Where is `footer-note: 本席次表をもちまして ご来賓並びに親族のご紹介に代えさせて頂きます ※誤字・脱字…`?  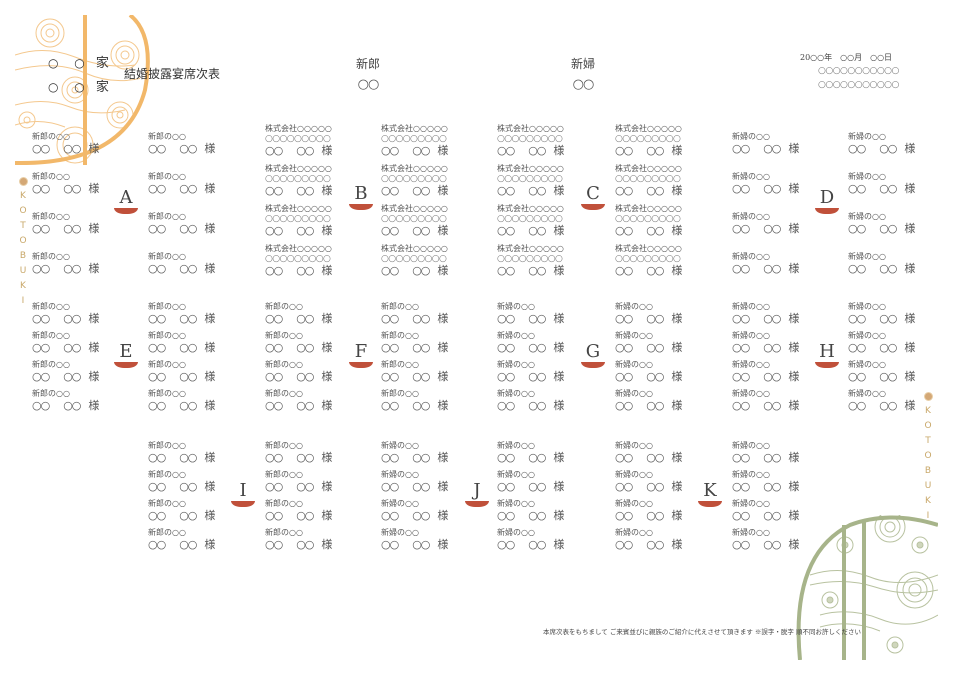 footer-note: 本席次表をもちまして ご来賓並びに親族のご紹介に代えさせて頂きます ※誤字・脱字… is located at coordinates (702, 632).